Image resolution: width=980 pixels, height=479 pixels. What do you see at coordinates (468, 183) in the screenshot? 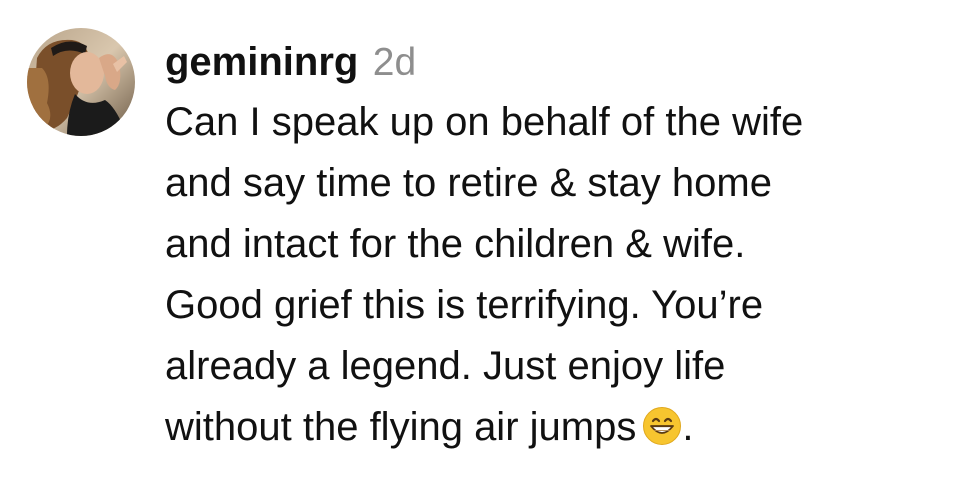
I see `comment-text-line: and say time to retire & stay home` at bounding box center [468, 183].